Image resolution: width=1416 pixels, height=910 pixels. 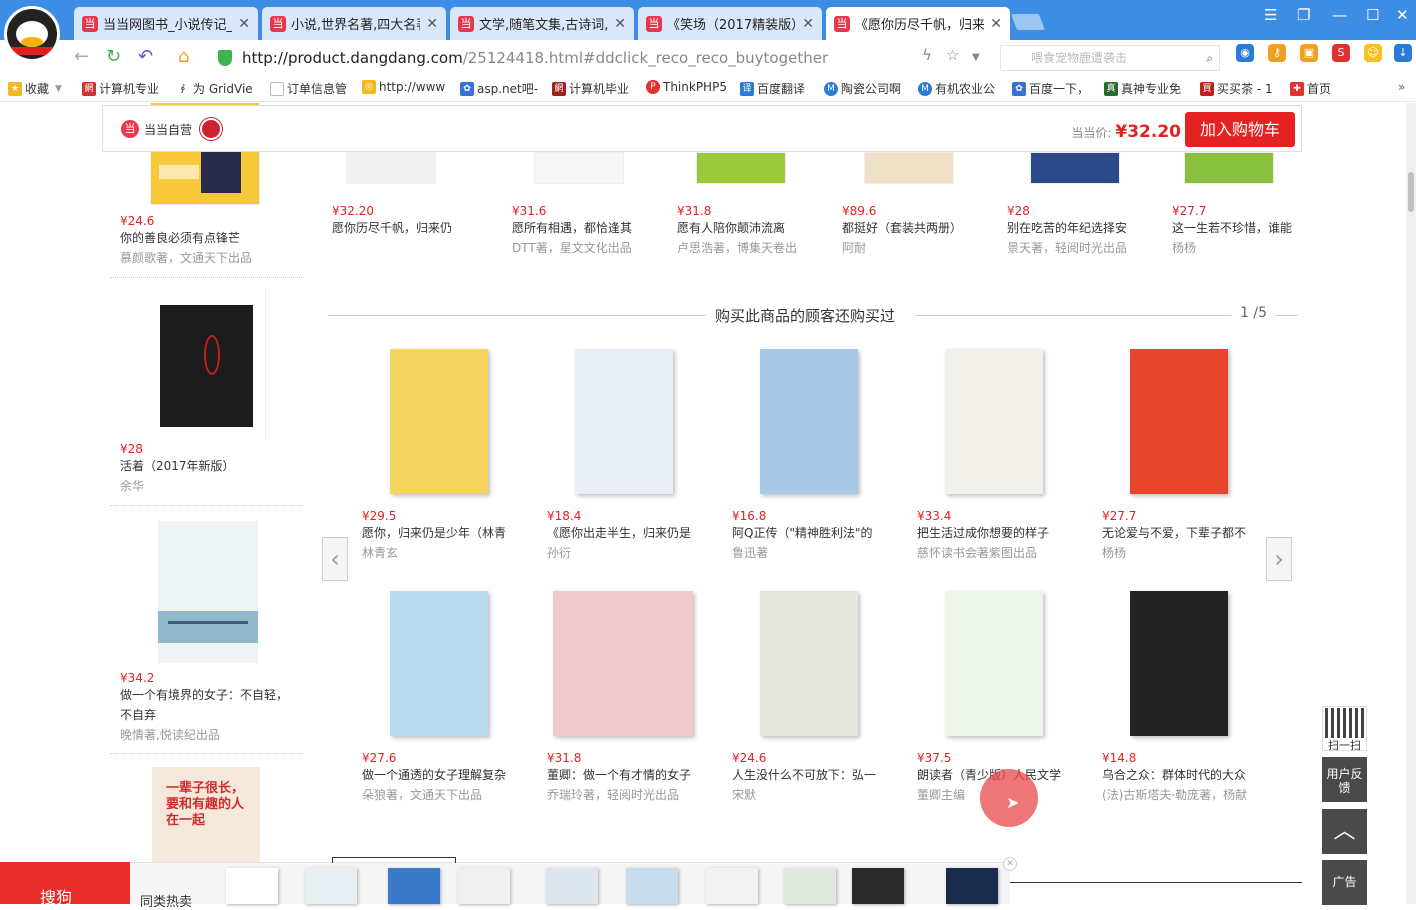 What do you see at coordinates (1110, 58) in the screenshot?
I see `search-input: 喂食宠物鹿遭袭击 ⌕` at bounding box center [1110, 58].